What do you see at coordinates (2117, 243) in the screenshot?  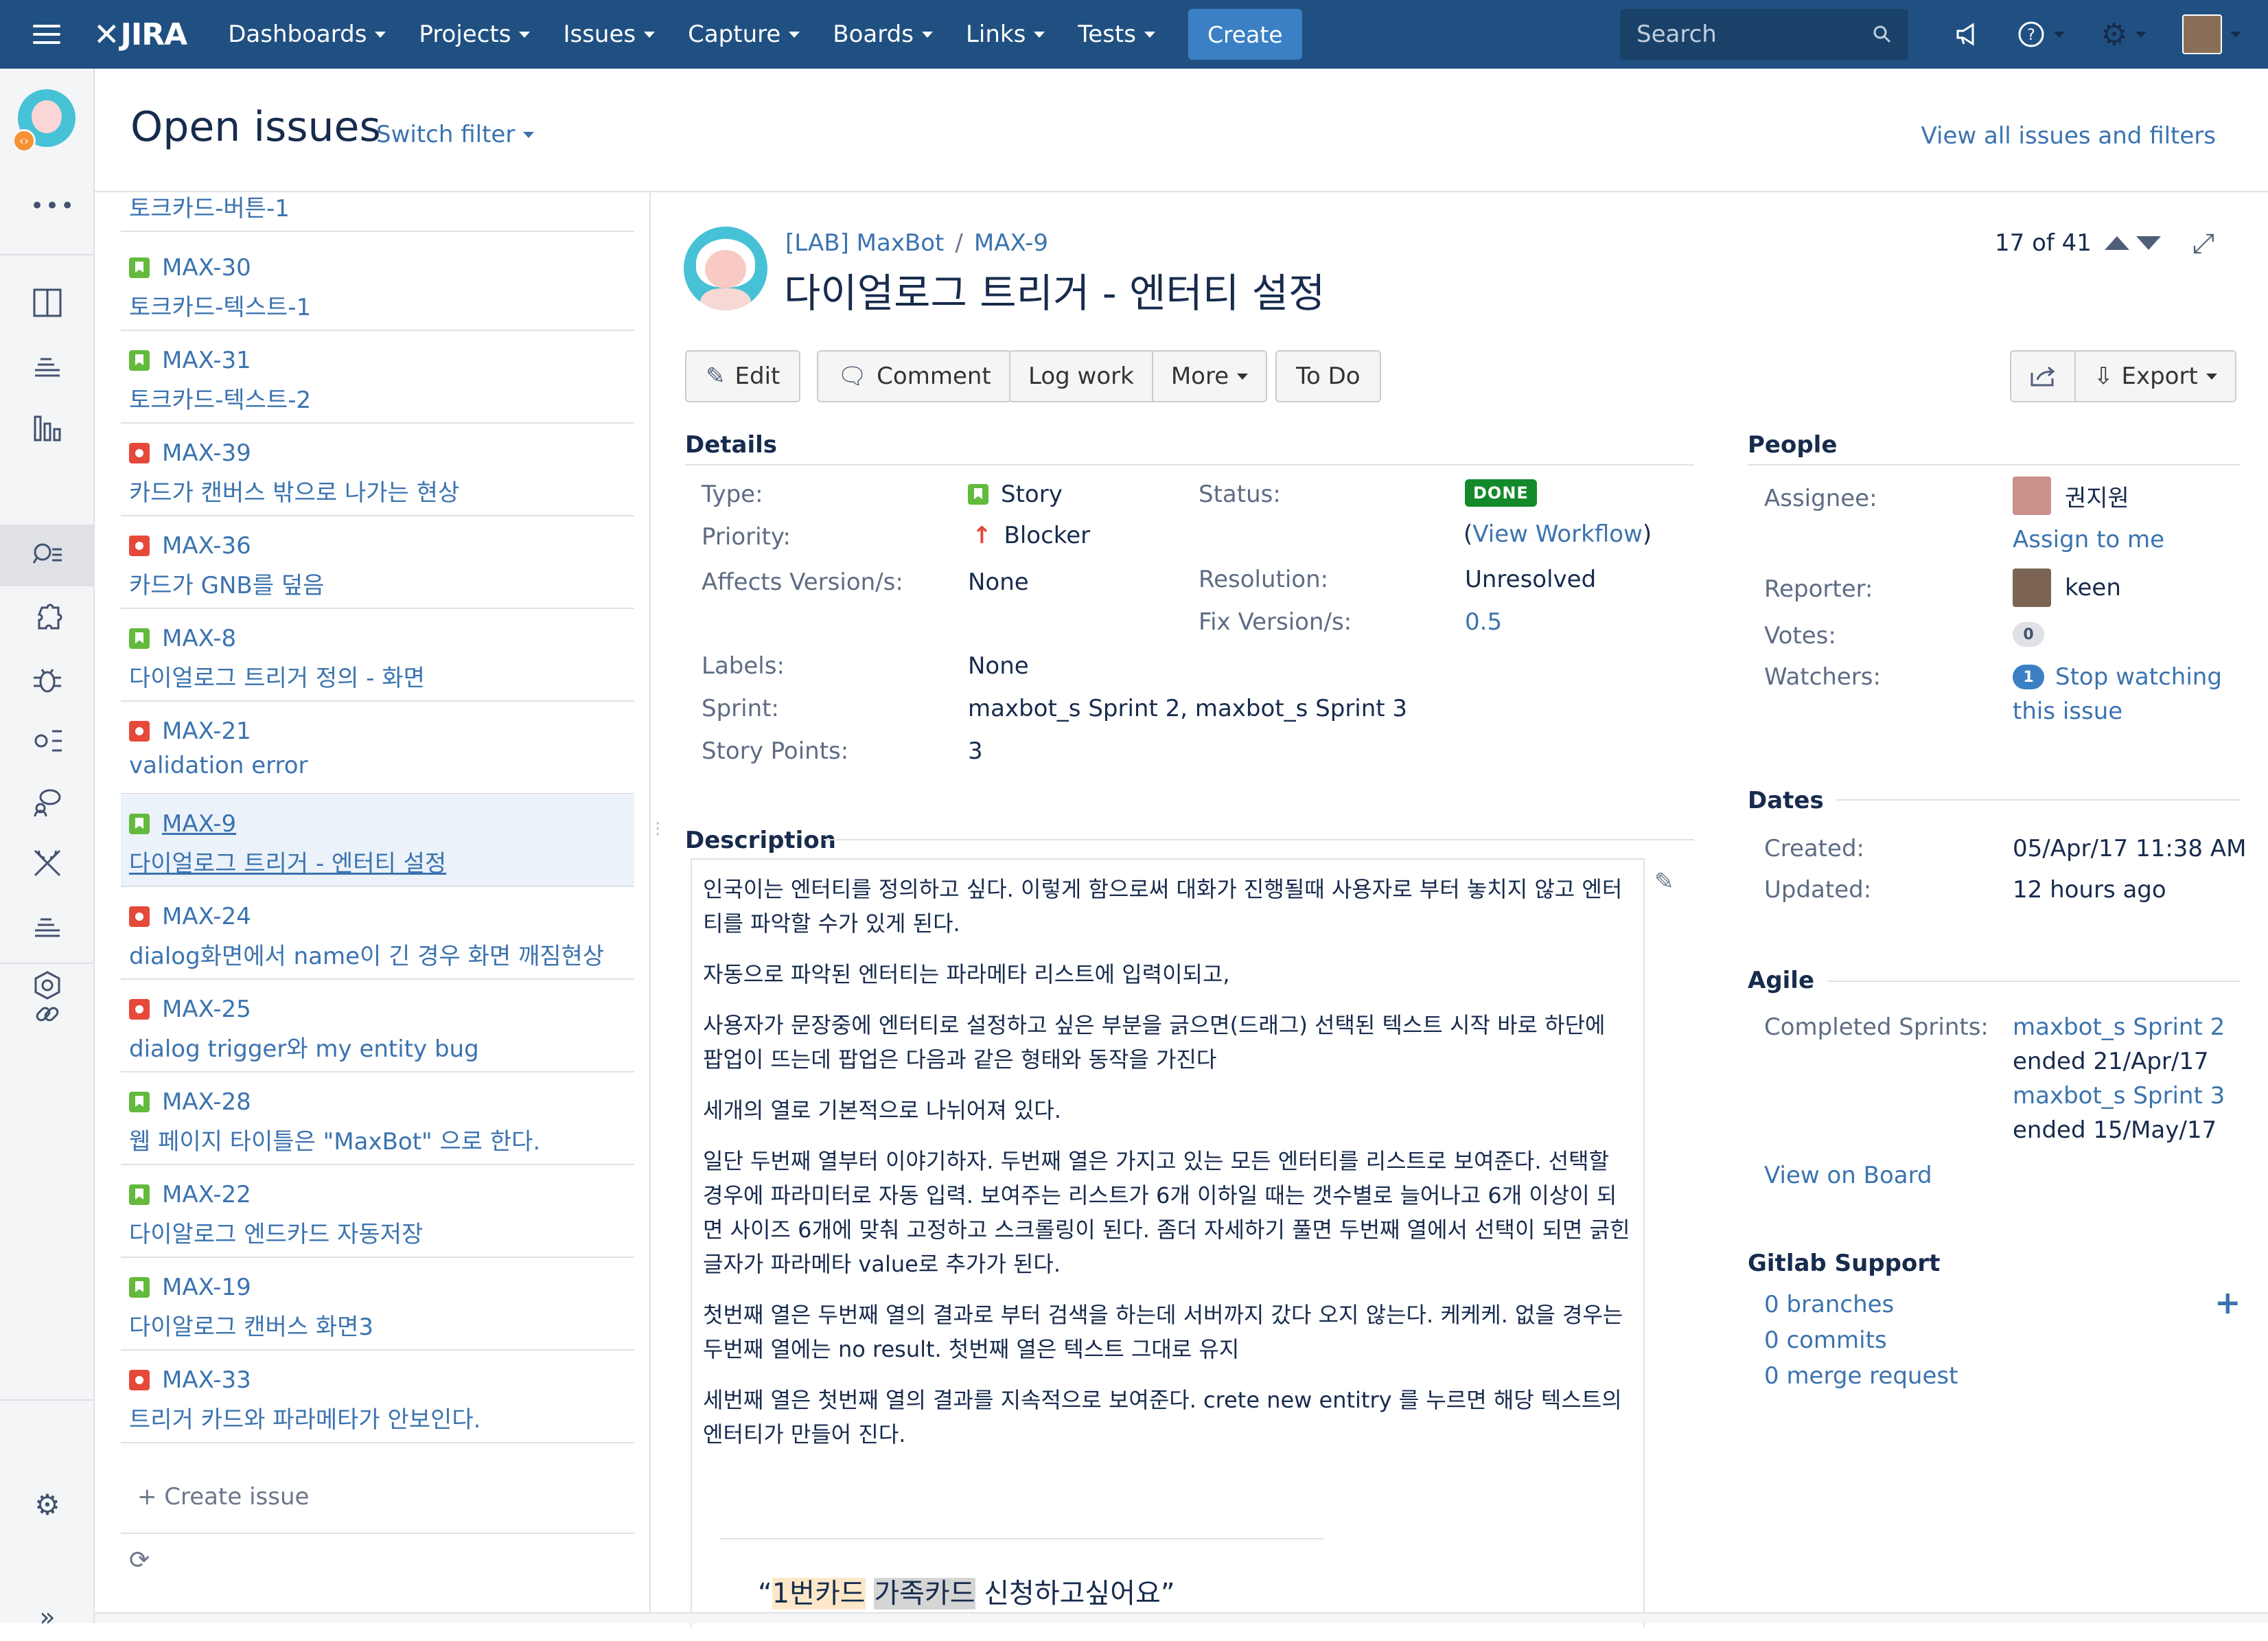 I see `previous-issue-icon` at bounding box center [2117, 243].